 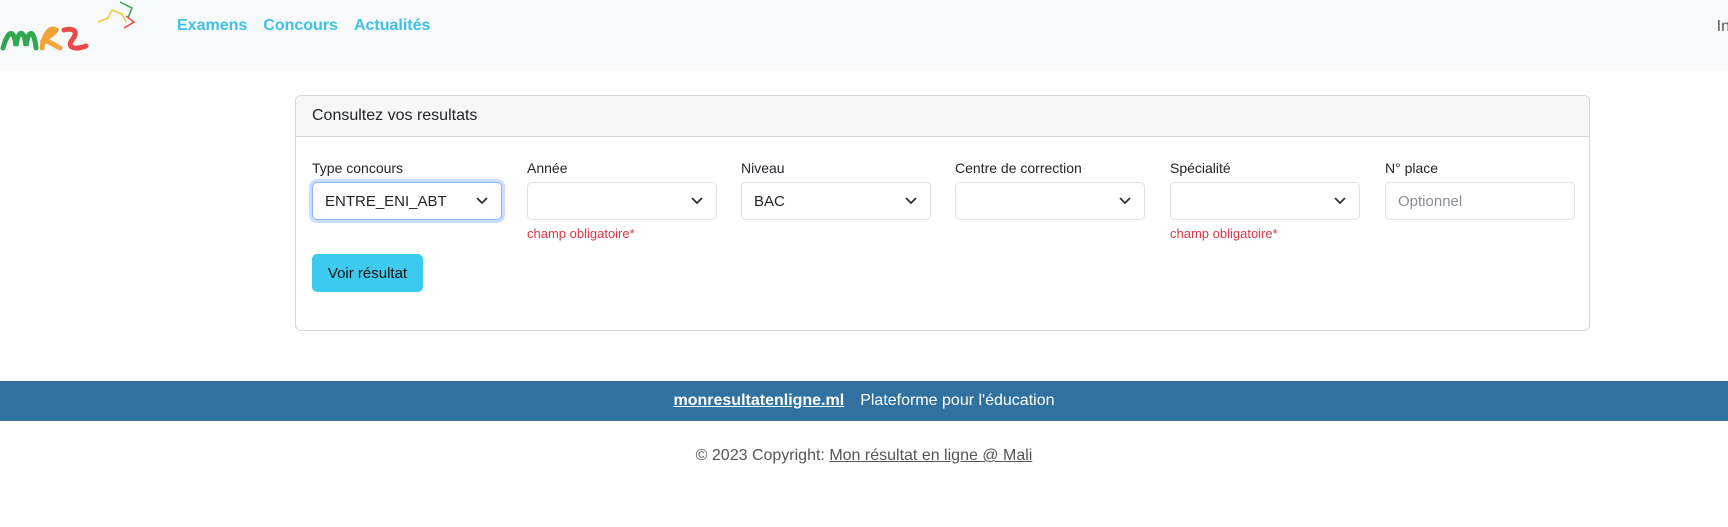 What do you see at coordinates (1412, 168) in the screenshot?
I see `field-label: N° place` at bounding box center [1412, 168].